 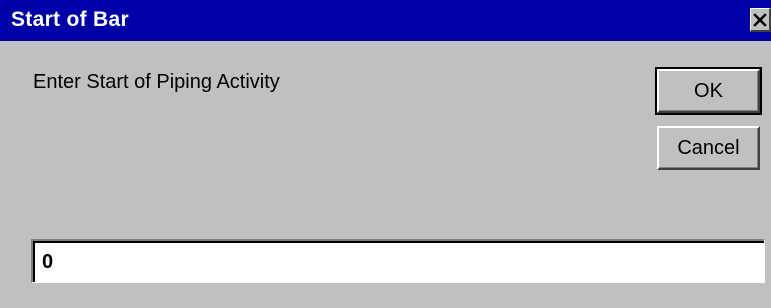 What do you see at coordinates (385, 20) in the screenshot?
I see `title-bar: Start of Bar` at bounding box center [385, 20].